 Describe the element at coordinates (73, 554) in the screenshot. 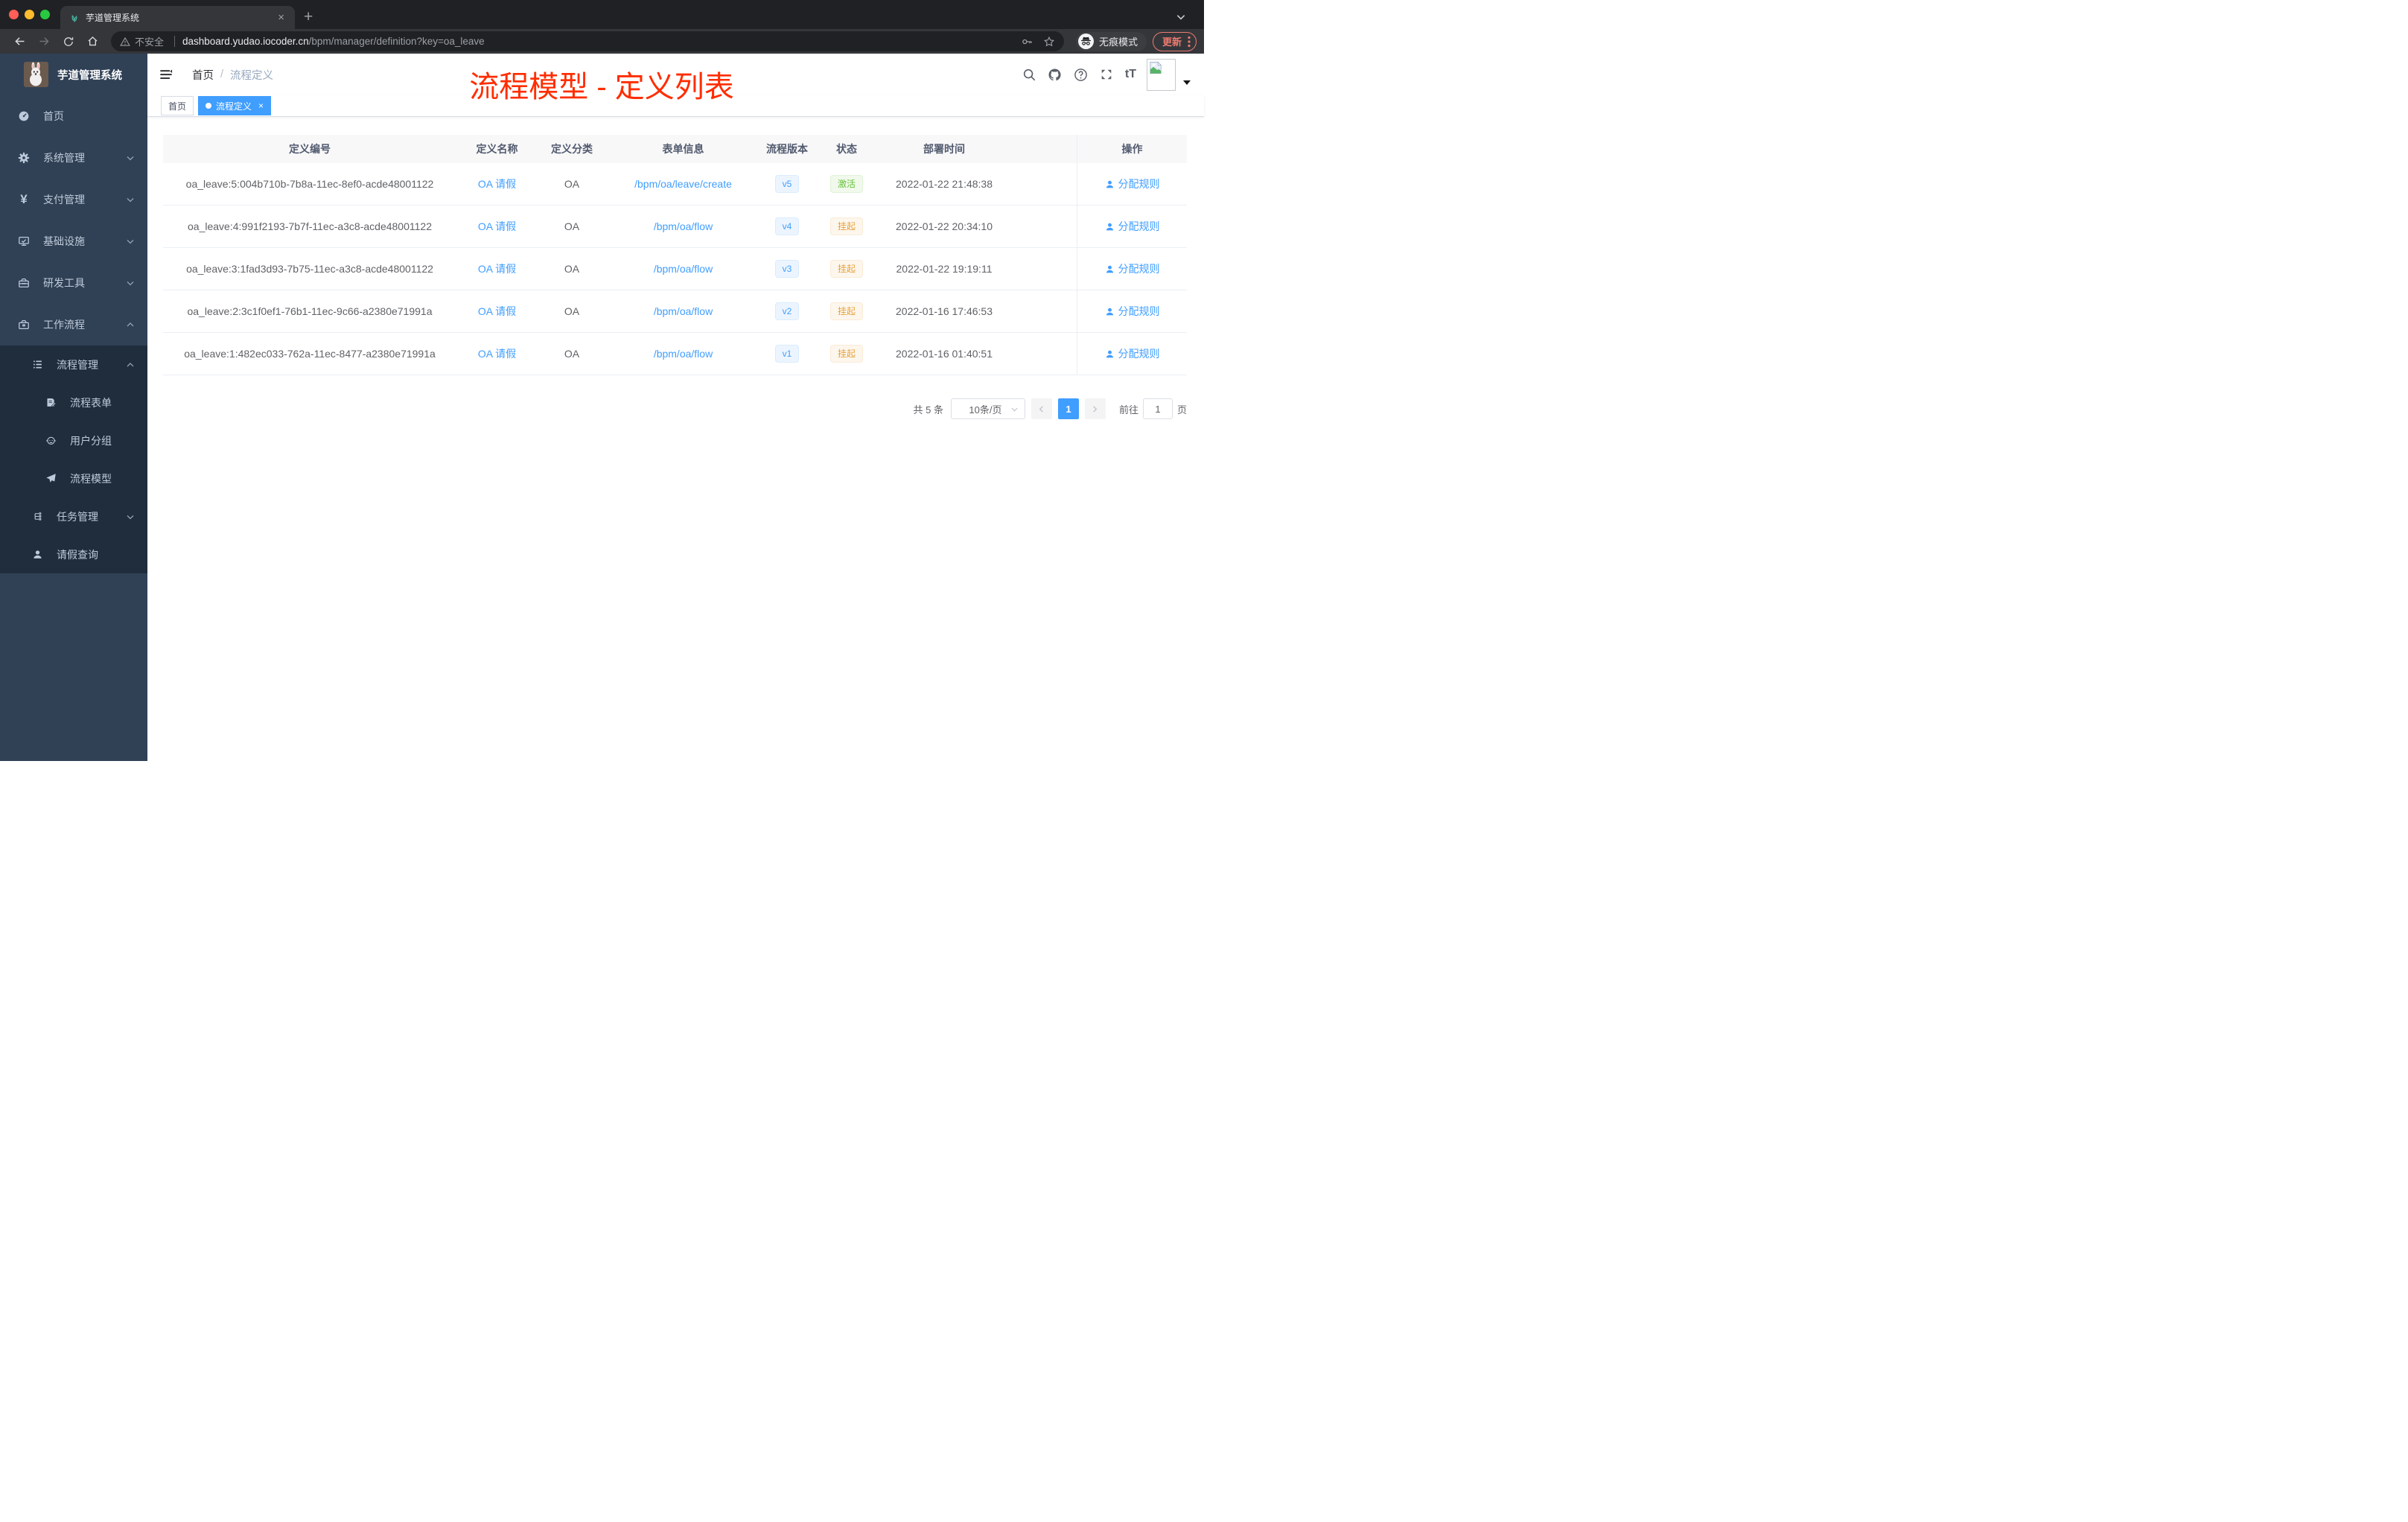

I see `sidebar-item-leave-query: 请假查询` at that location.